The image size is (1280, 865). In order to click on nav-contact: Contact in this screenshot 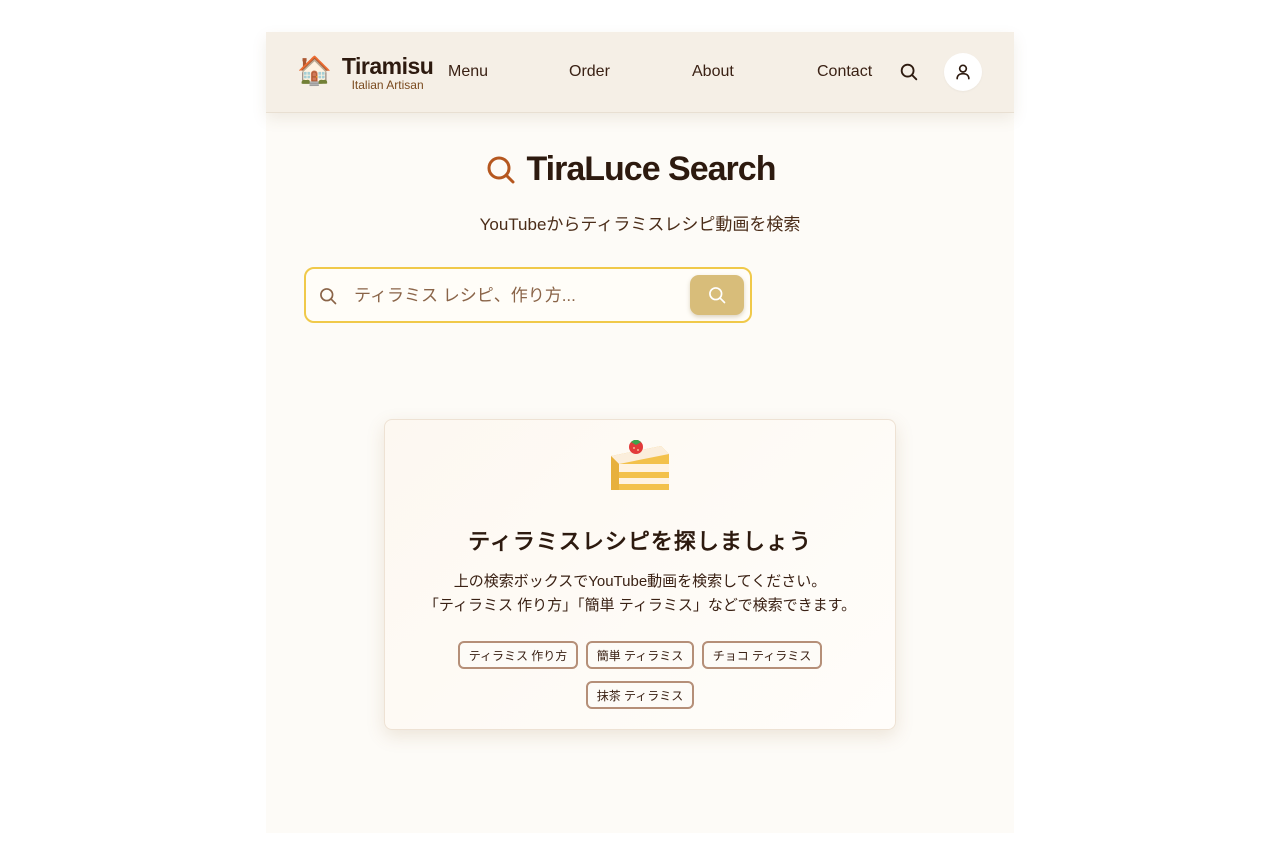, I will do `click(844, 72)`.